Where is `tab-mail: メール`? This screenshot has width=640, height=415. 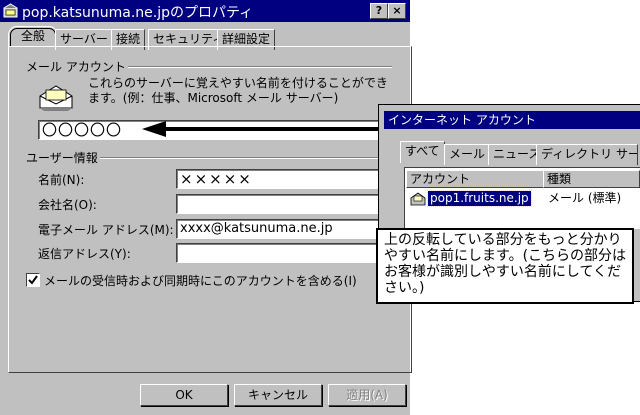
tab-mail: メール is located at coordinates (467, 154).